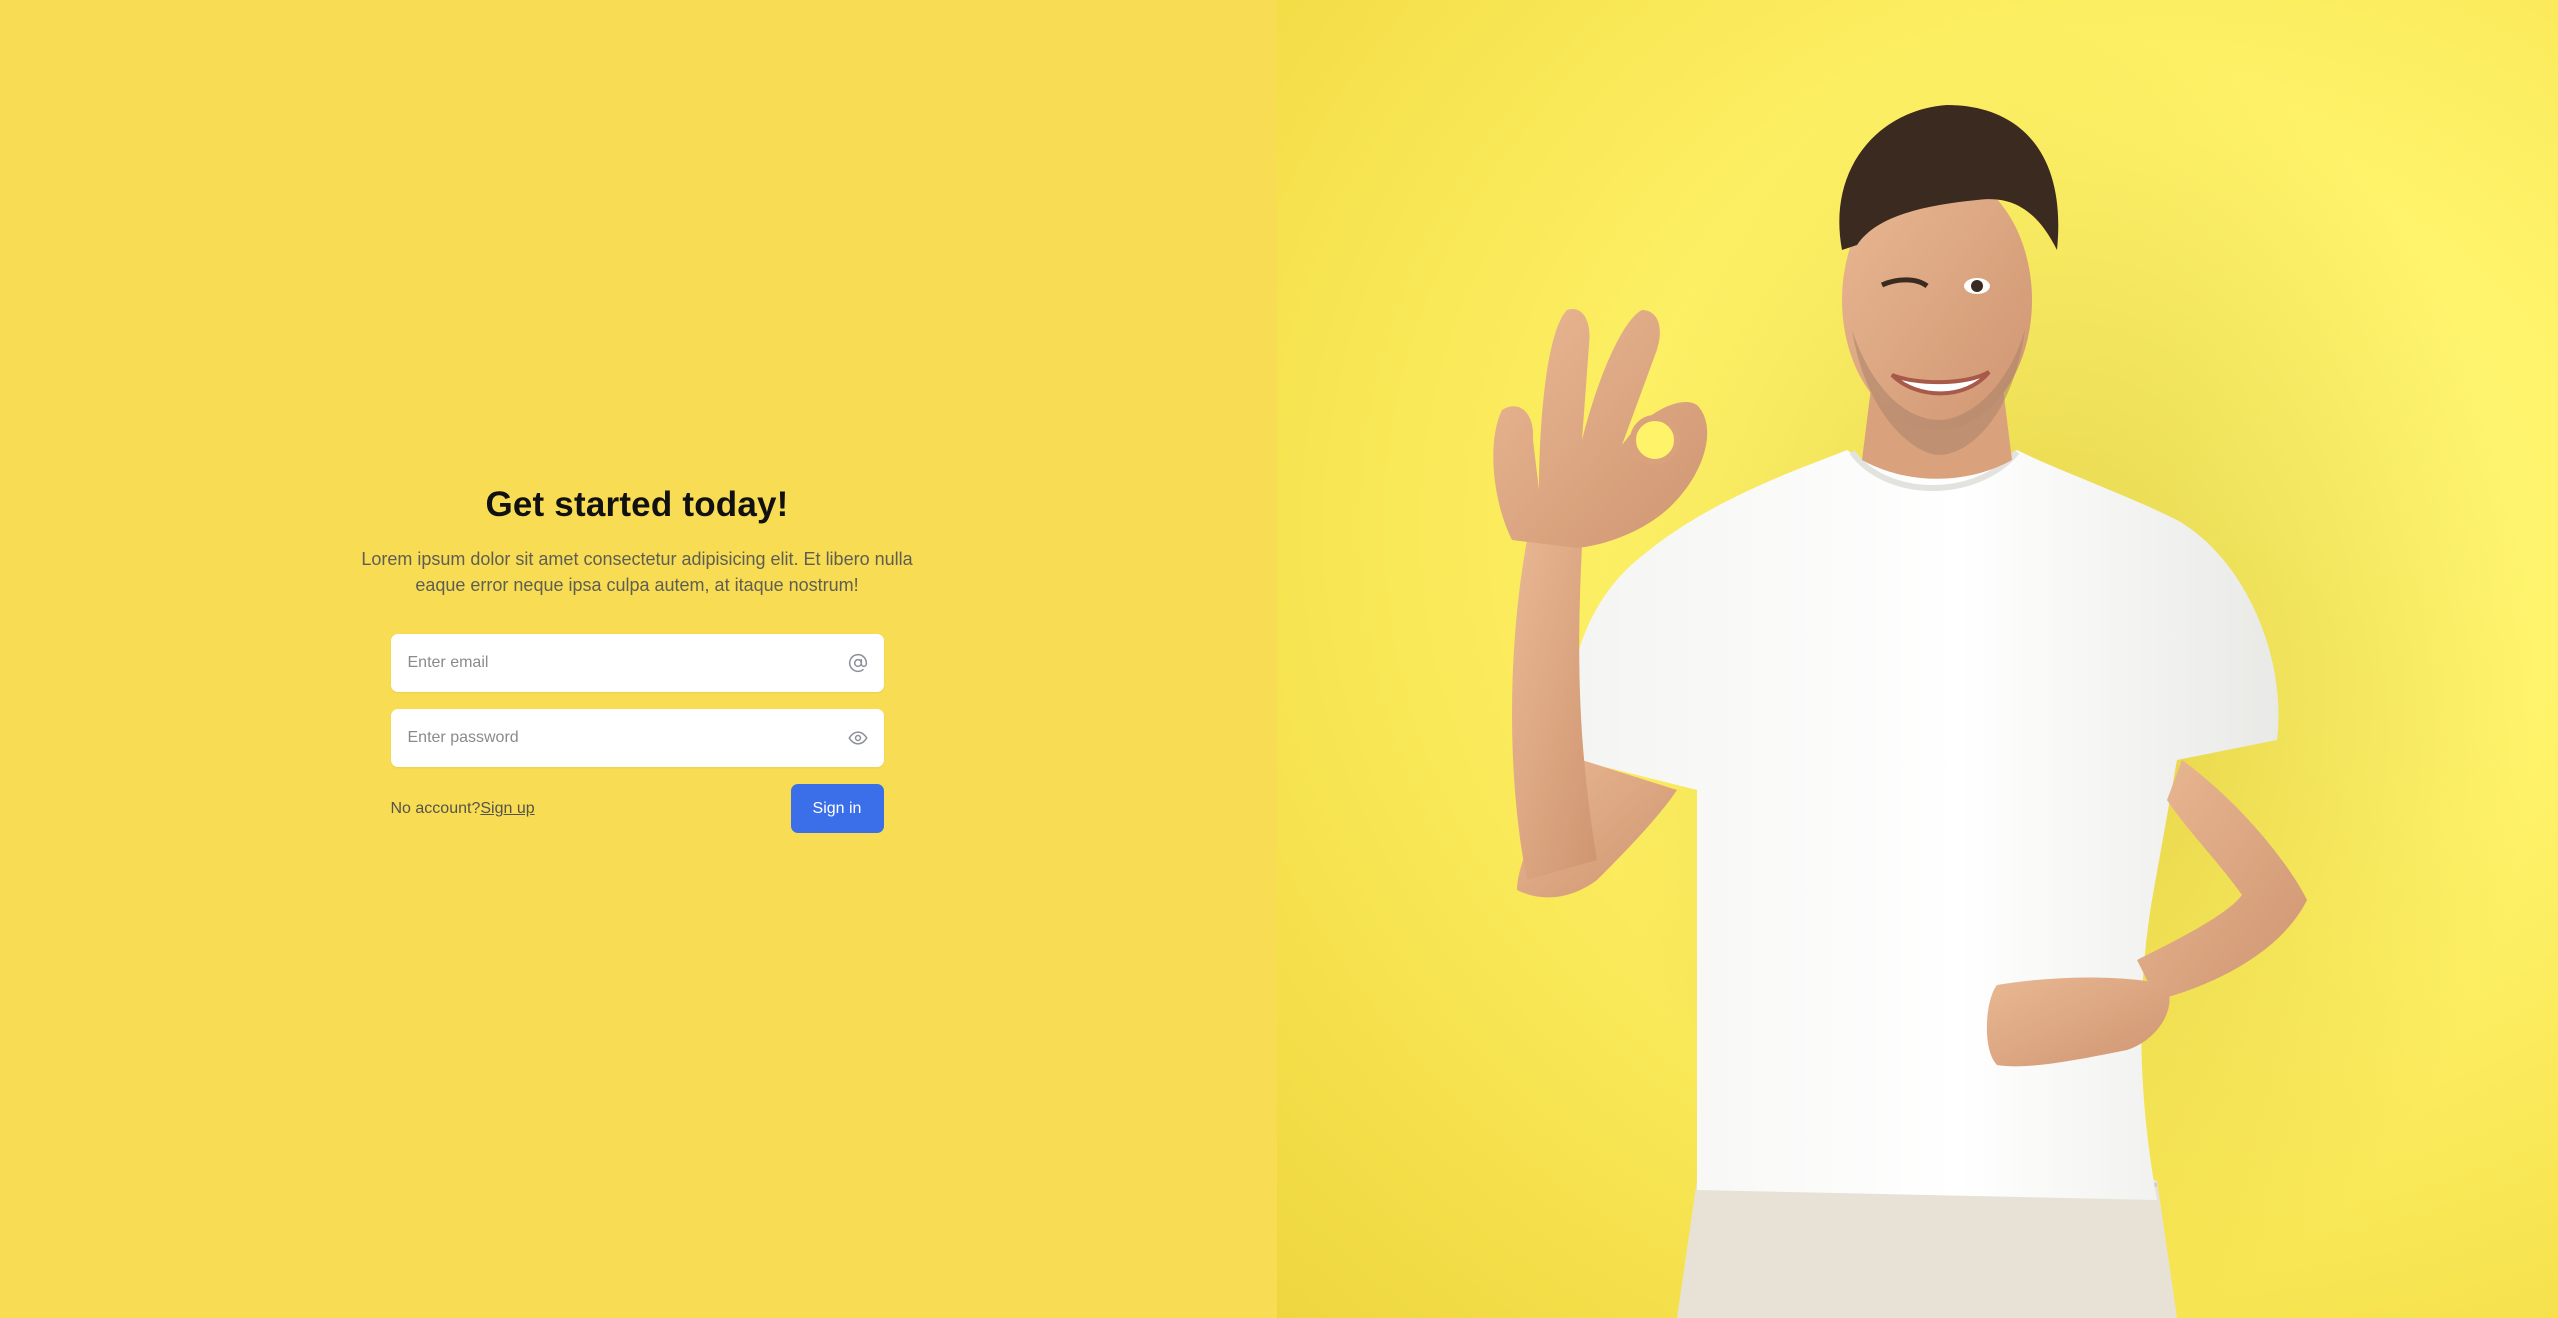  Describe the element at coordinates (599, 738) in the screenshot. I see `password-input` at that location.